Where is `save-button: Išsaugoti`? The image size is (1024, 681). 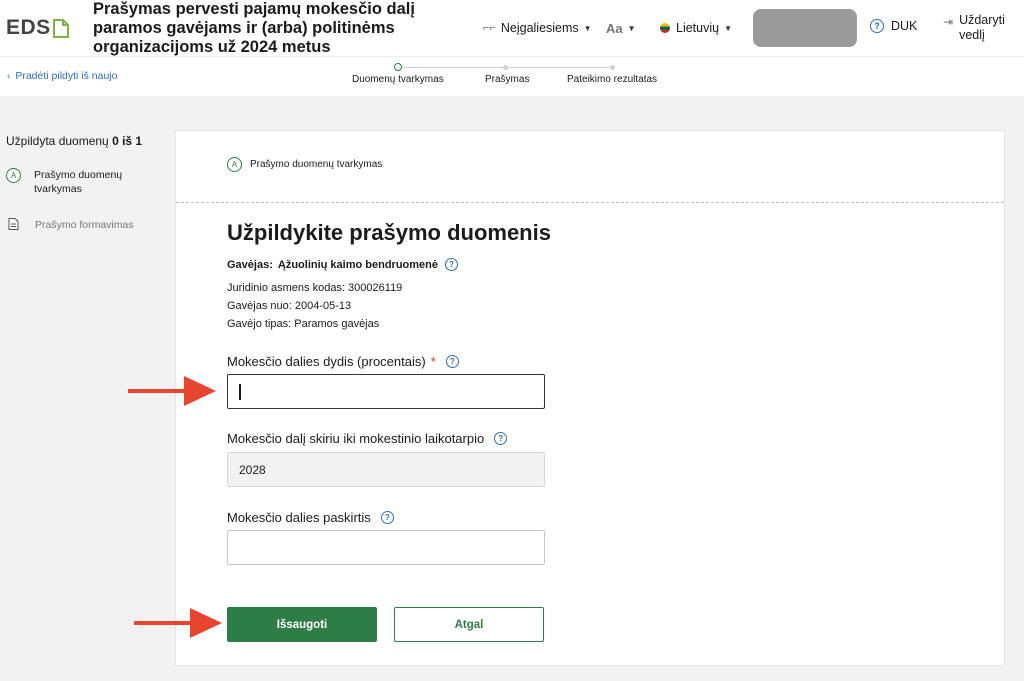 save-button: Išsaugoti is located at coordinates (302, 624).